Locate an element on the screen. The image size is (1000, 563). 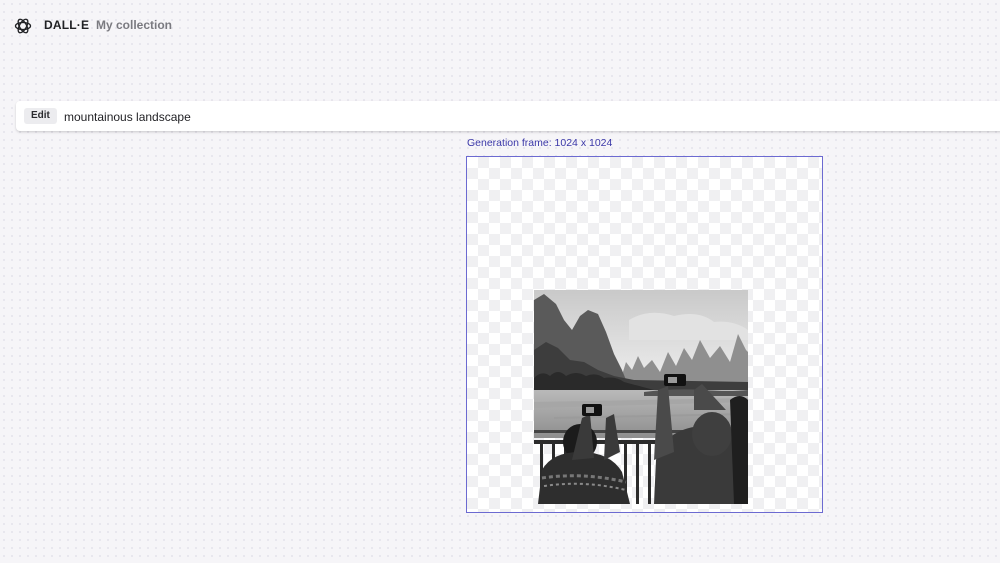
generation-frame-label: Generation frame: 1024 x 1024 is located at coordinates (540, 143).